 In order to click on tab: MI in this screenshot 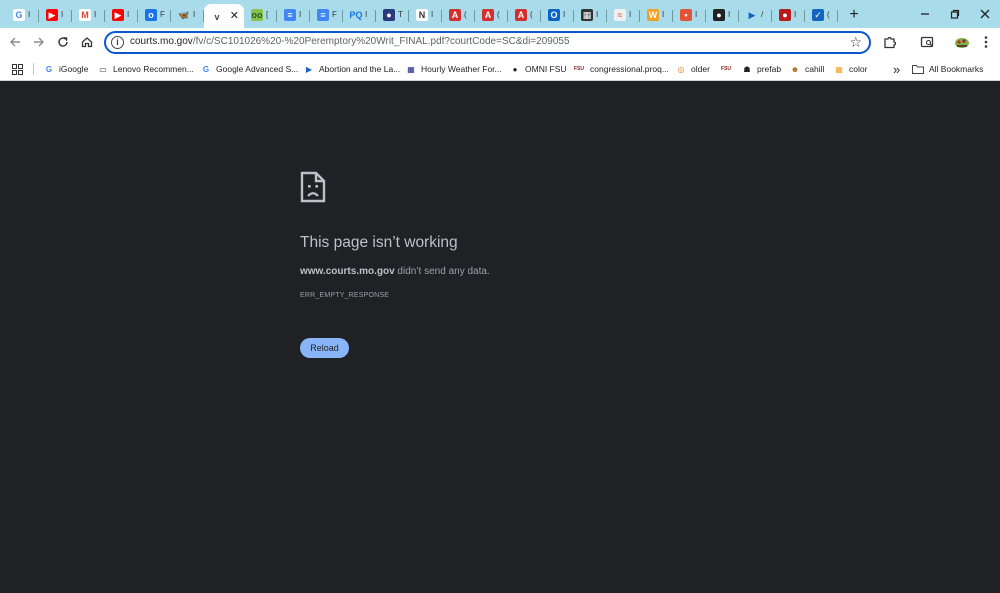, I will do `click(88, 15)`.